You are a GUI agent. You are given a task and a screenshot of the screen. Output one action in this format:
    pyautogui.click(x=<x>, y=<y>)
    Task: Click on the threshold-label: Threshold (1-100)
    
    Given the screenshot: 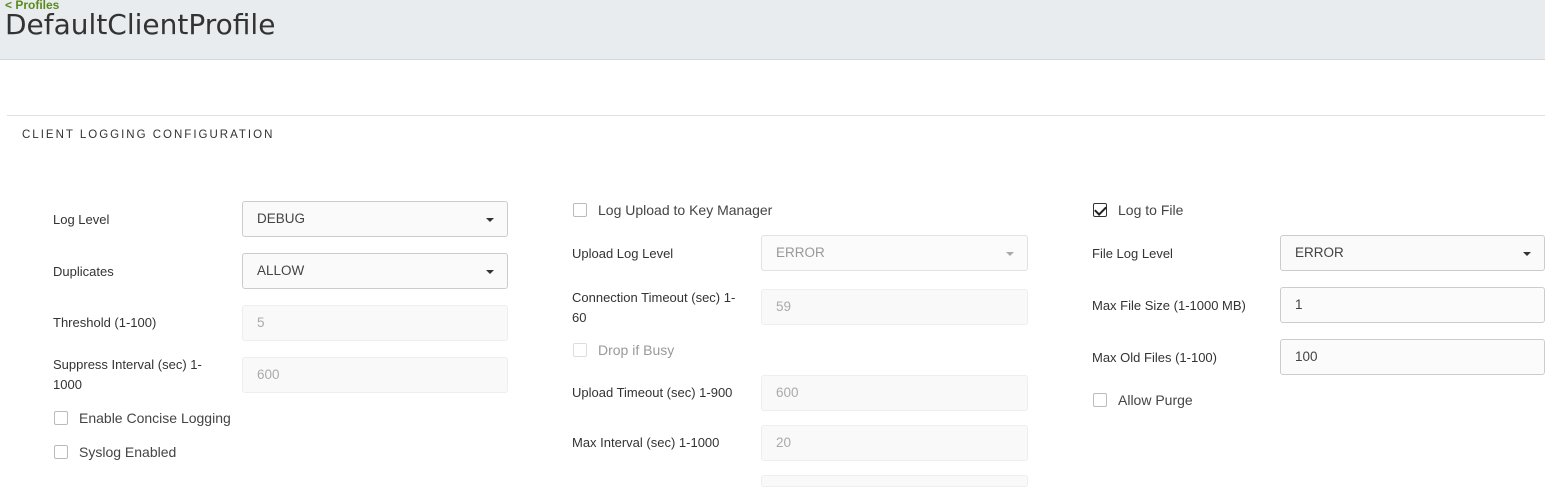 What is the action you would take?
    pyautogui.click(x=105, y=322)
    